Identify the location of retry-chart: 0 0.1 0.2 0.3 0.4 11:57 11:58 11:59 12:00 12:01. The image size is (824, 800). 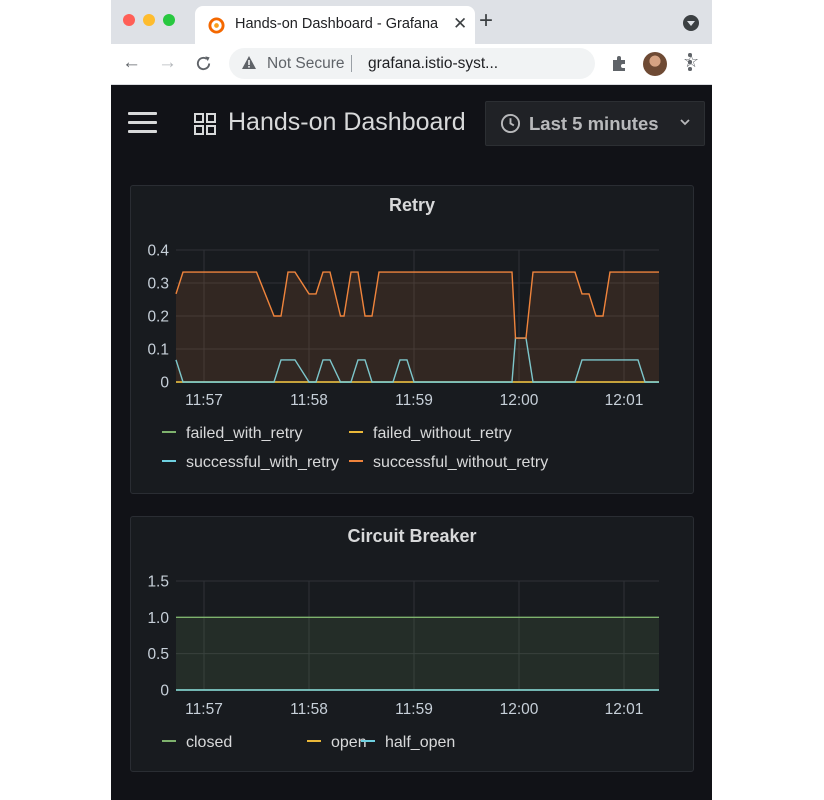
(403, 326).